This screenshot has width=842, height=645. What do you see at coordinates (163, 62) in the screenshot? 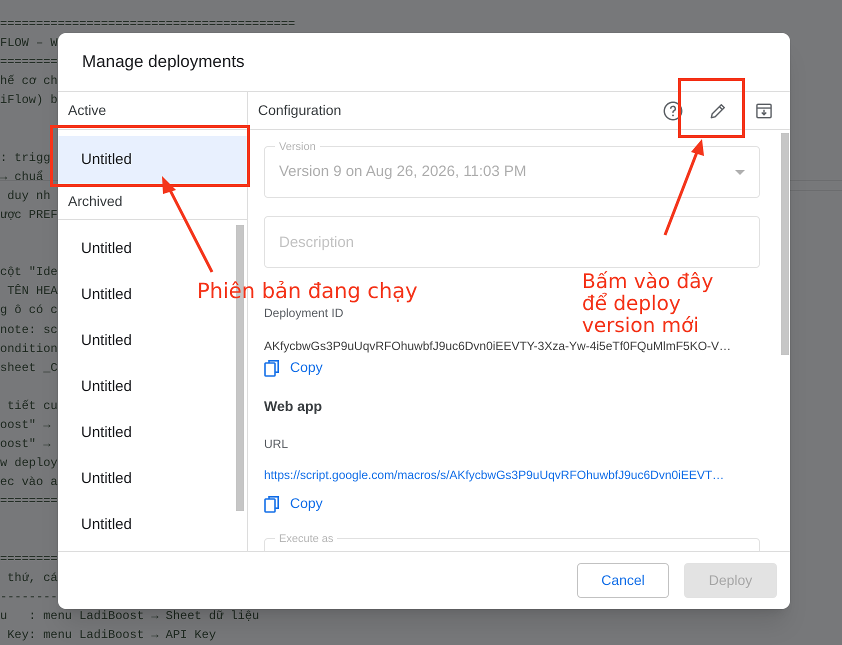
I see `dialog-title: Manage deployments` at bounding box center [163, 62].